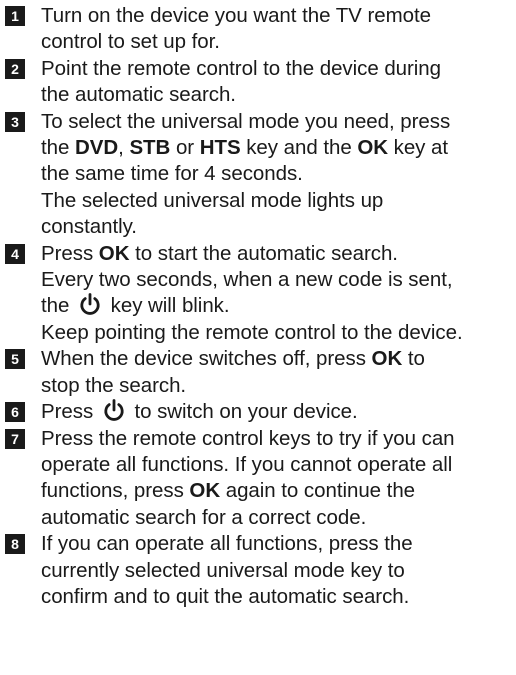  What do you see at coordinates (150, 148) in the screenshot?
I see `key-name-stb: STB` at bounding box center [150, 148].